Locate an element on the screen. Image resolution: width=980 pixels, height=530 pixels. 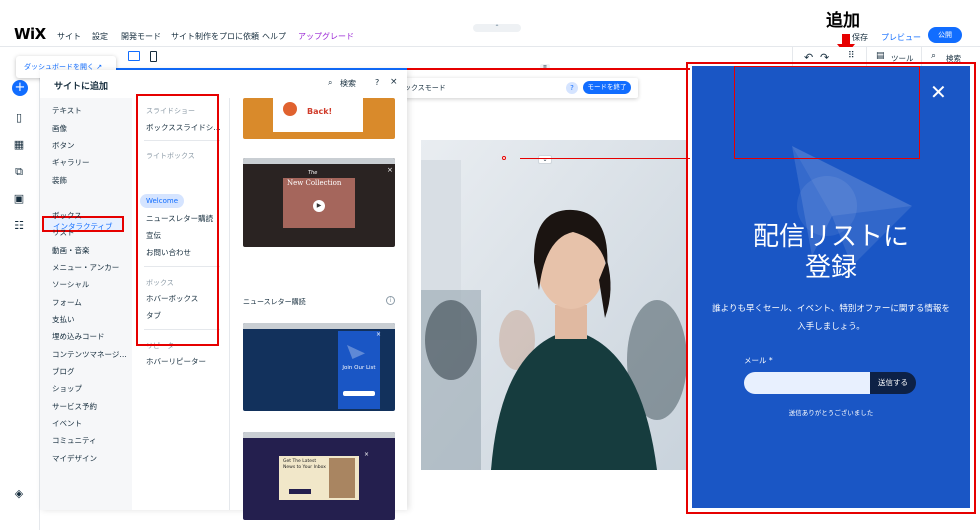
mode-help-button: ? is located at coordinates (572, 88).